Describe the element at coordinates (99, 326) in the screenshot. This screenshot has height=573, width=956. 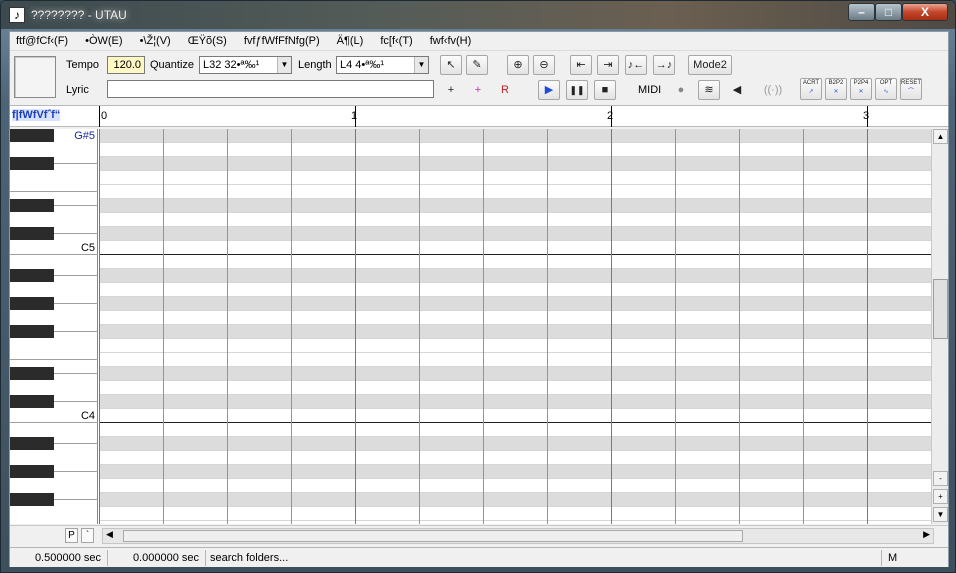
I see `bar-line` at that location.